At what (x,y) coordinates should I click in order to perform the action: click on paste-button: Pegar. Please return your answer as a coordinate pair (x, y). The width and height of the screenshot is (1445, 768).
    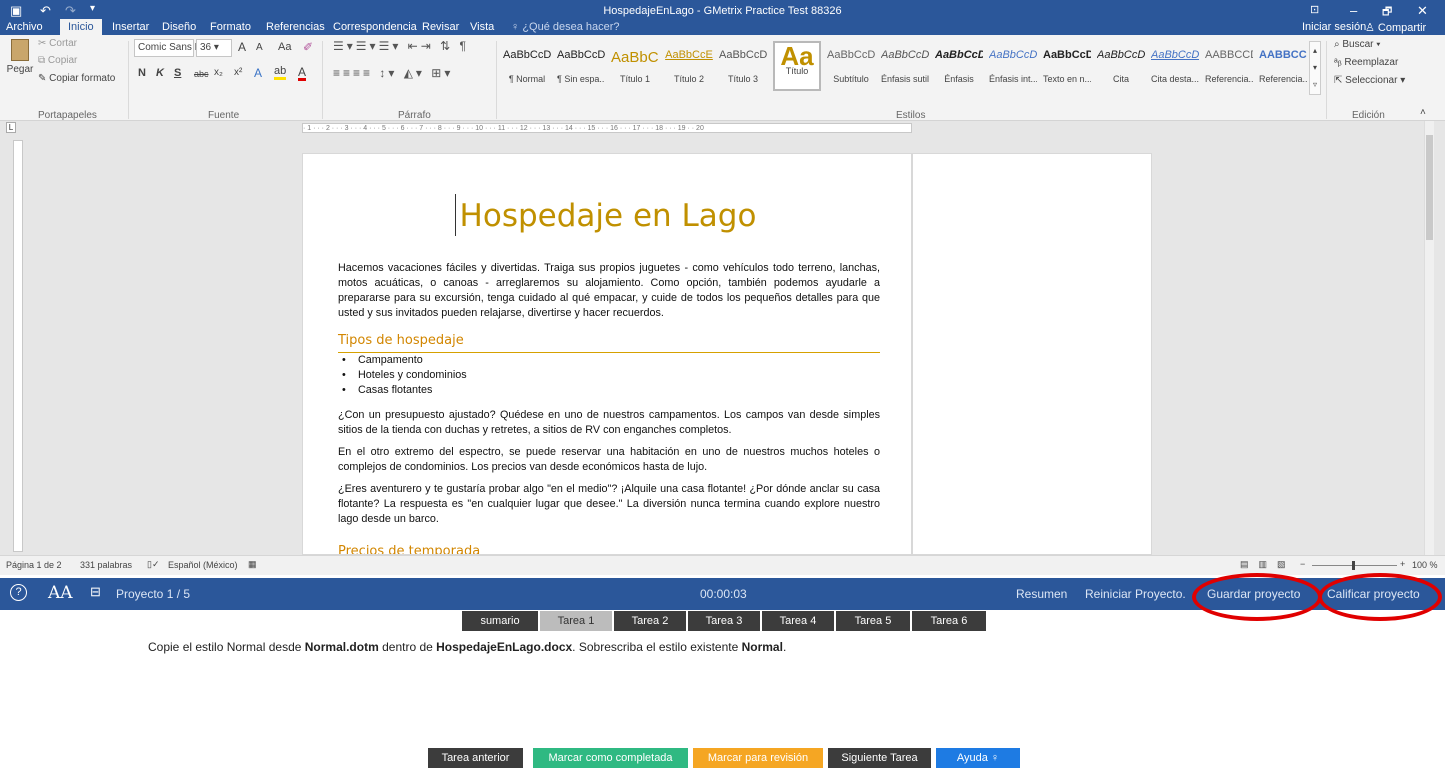
    Looking at the image, I should click on (20, 62).